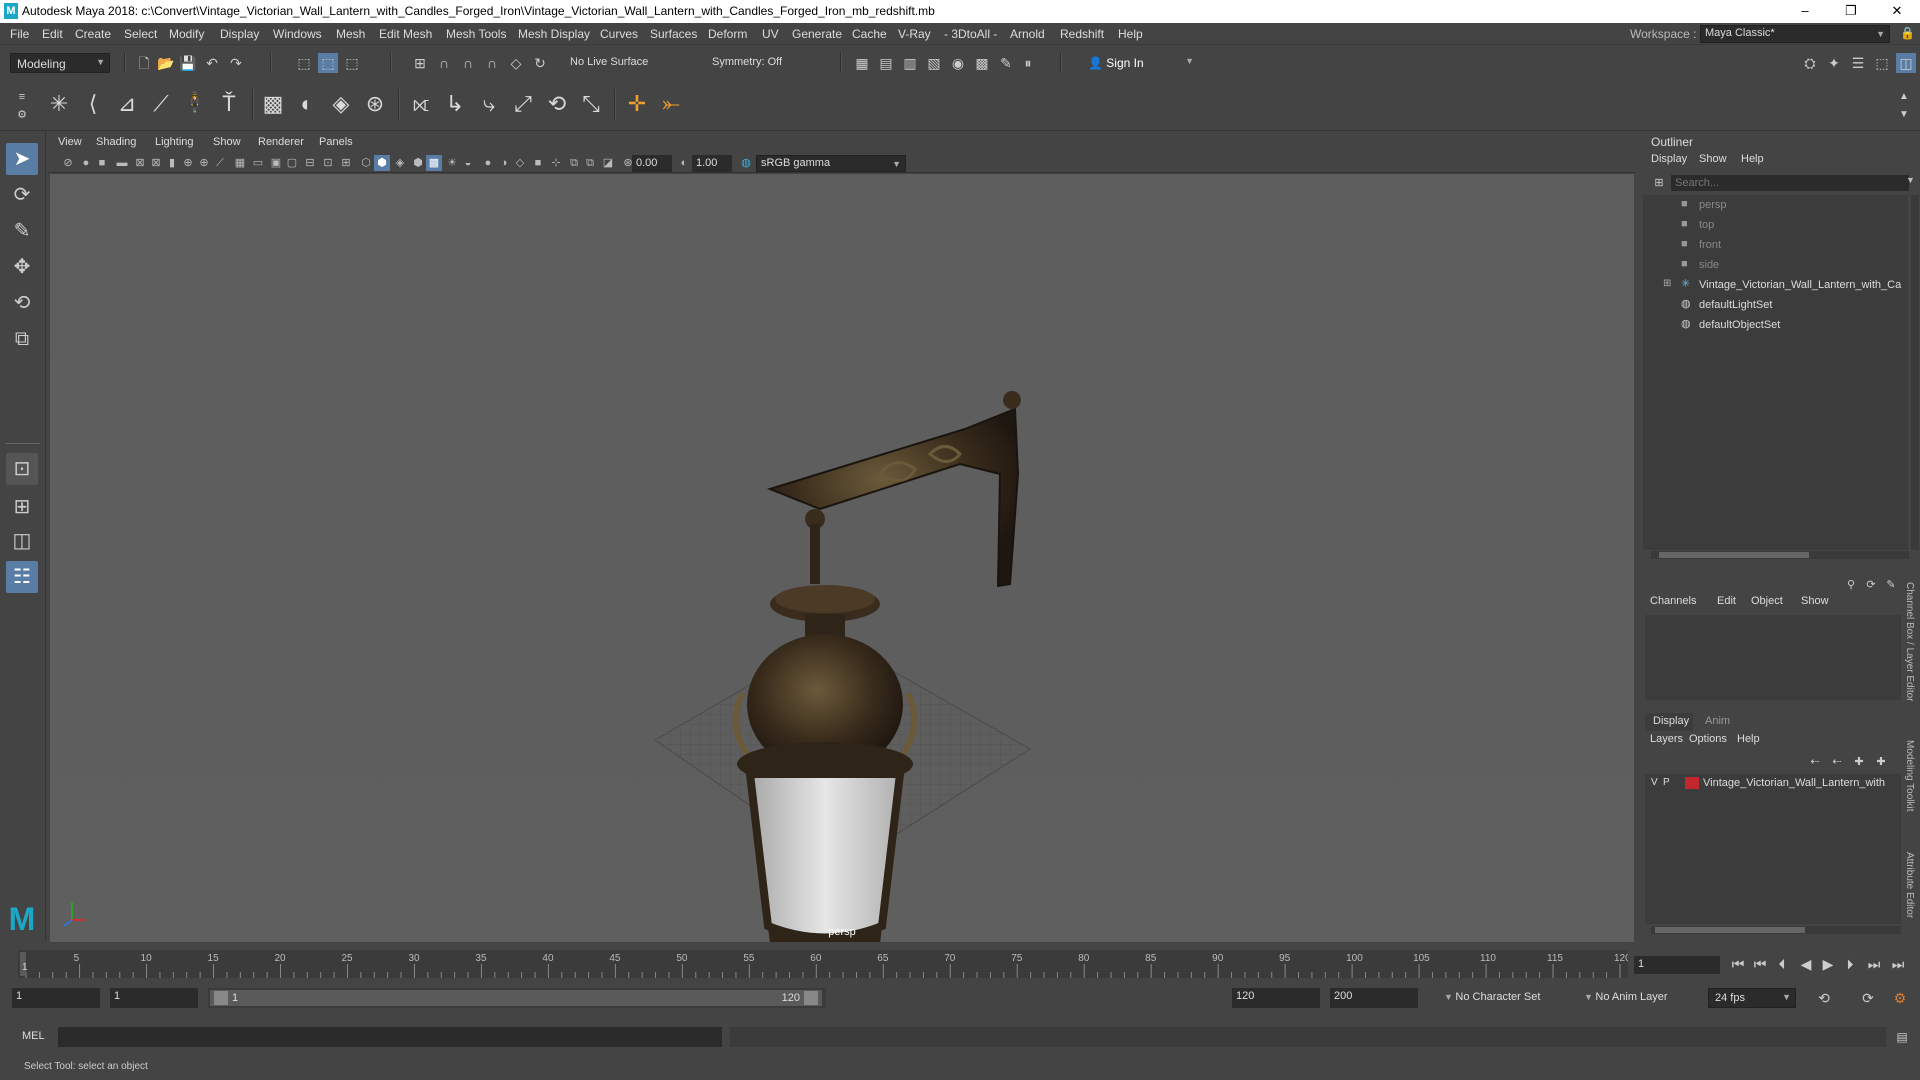  What do you see at coordinates (154, 998) in the screenshot?
I see `playback-start-field: 1` at bounding box center [154, 998].